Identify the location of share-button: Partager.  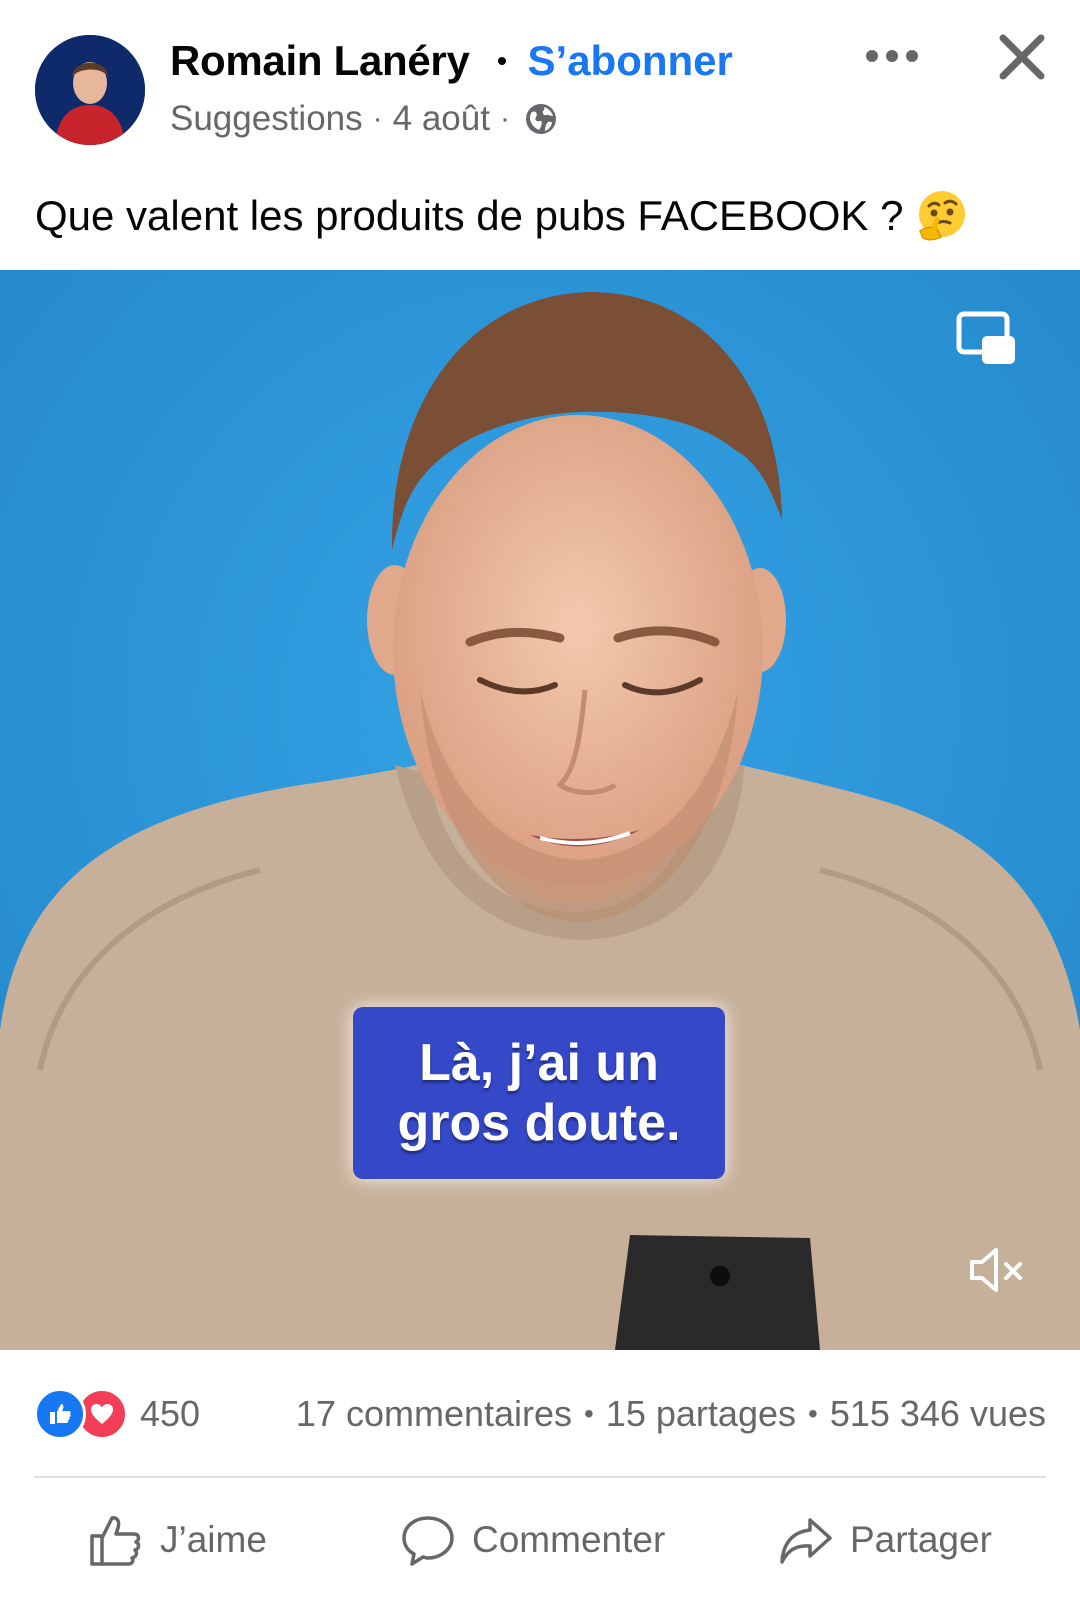
(885, 1540).